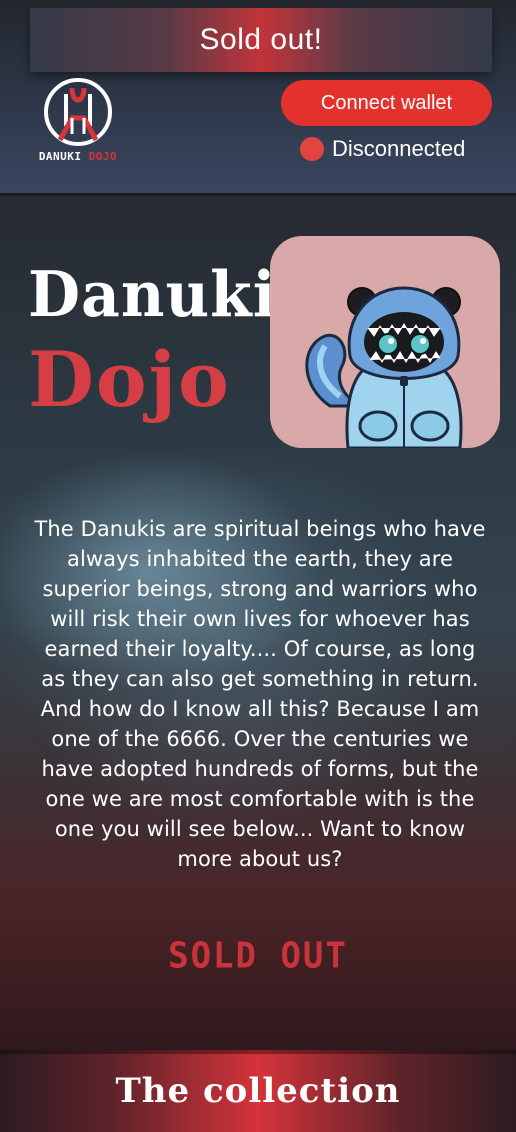  I want to click on danuki-shark-hoodie-image, so click(385, 342).